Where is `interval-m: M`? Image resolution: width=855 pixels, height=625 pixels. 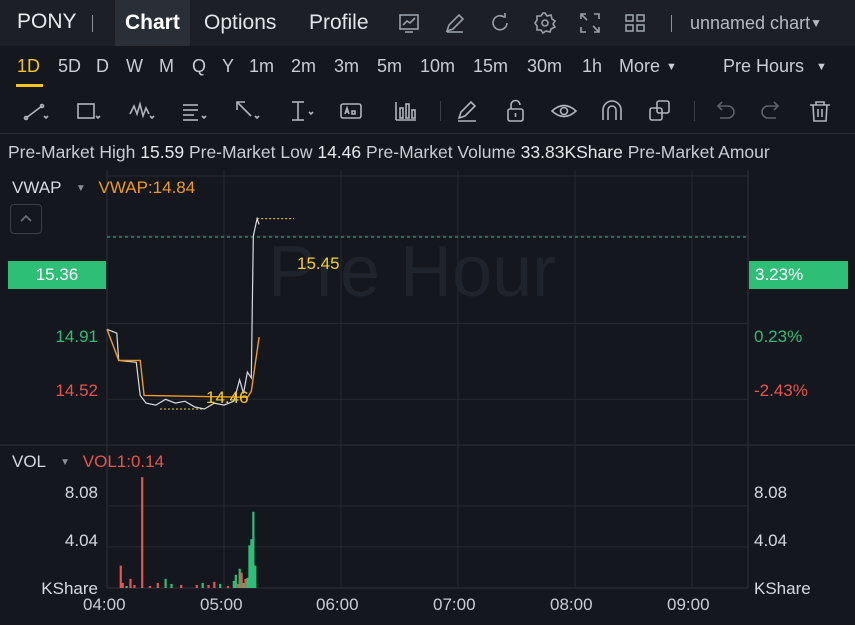
interval-m: M is located at coordinates (166, 66).